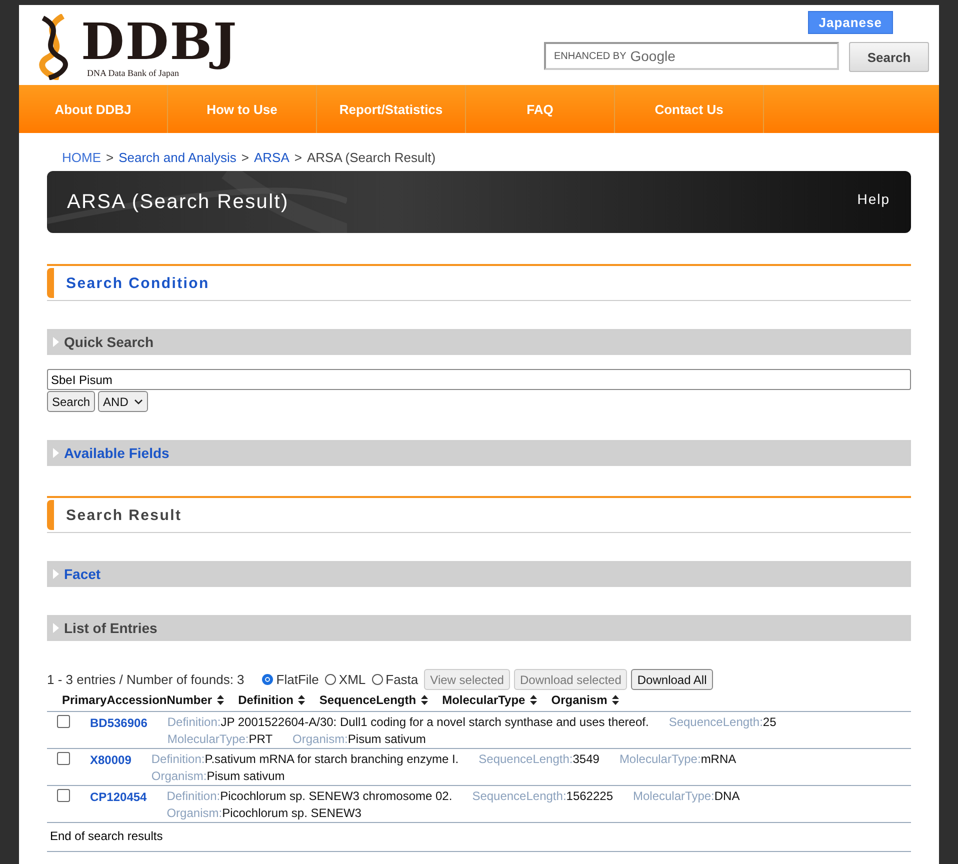  Describe the element at coordinates (119, 723) in the screenshot. I see `accession-link: BD536906` at that location.